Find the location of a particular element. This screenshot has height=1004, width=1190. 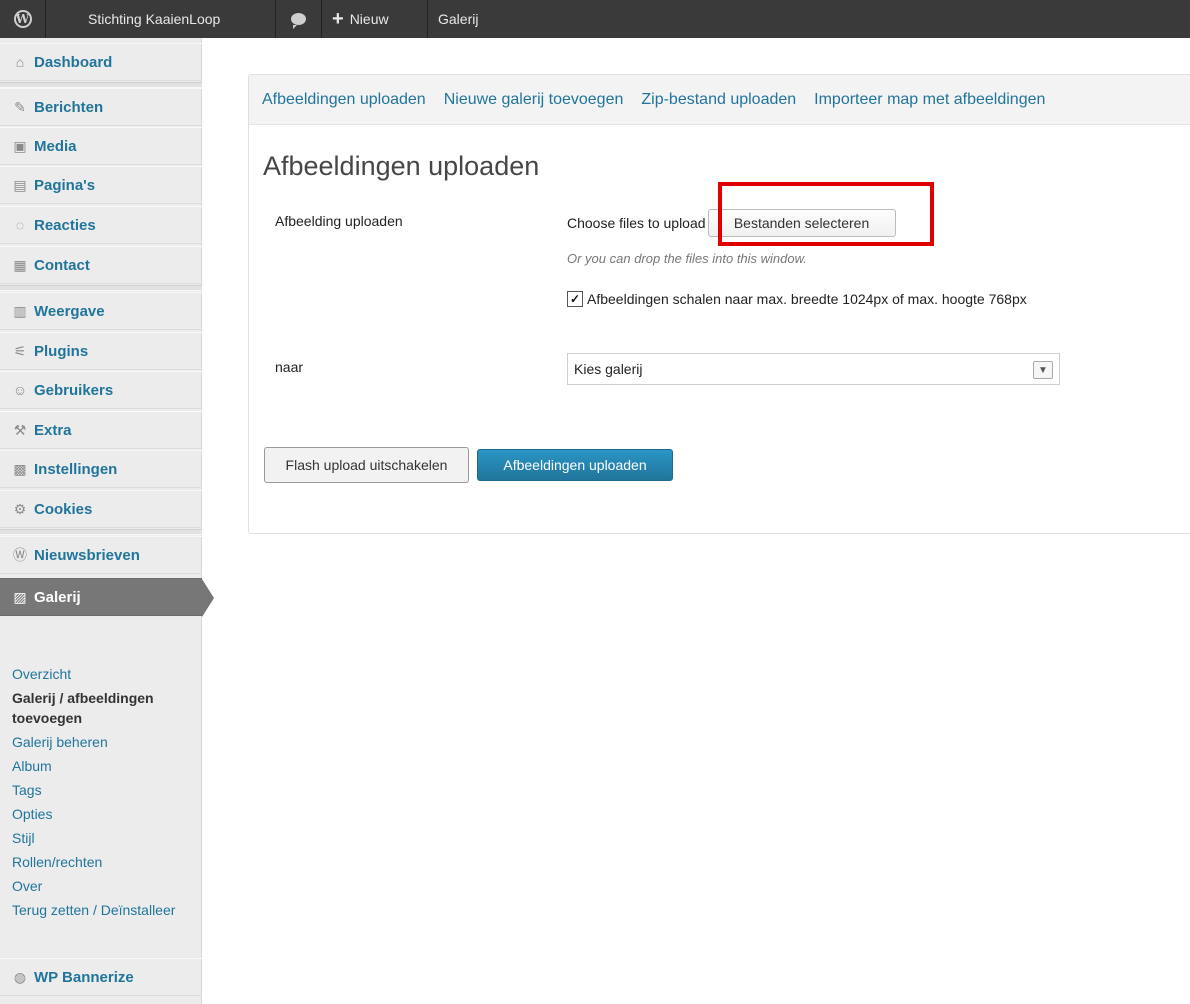

menu-paginas: ▤ Pagina's is located at coordinates (101, 185).